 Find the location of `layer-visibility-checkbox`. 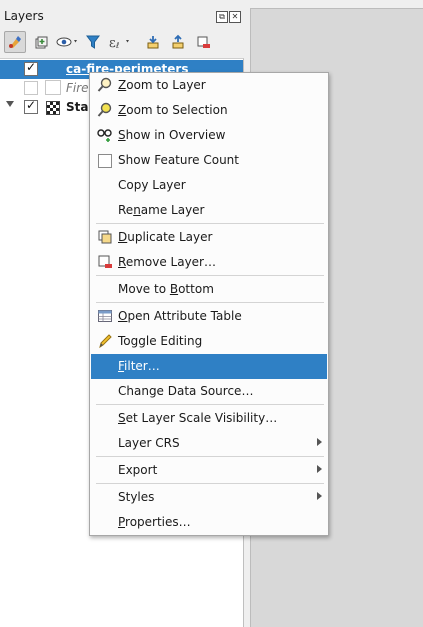

layer-visibility-checkbox is located at coordinates (31, 88).